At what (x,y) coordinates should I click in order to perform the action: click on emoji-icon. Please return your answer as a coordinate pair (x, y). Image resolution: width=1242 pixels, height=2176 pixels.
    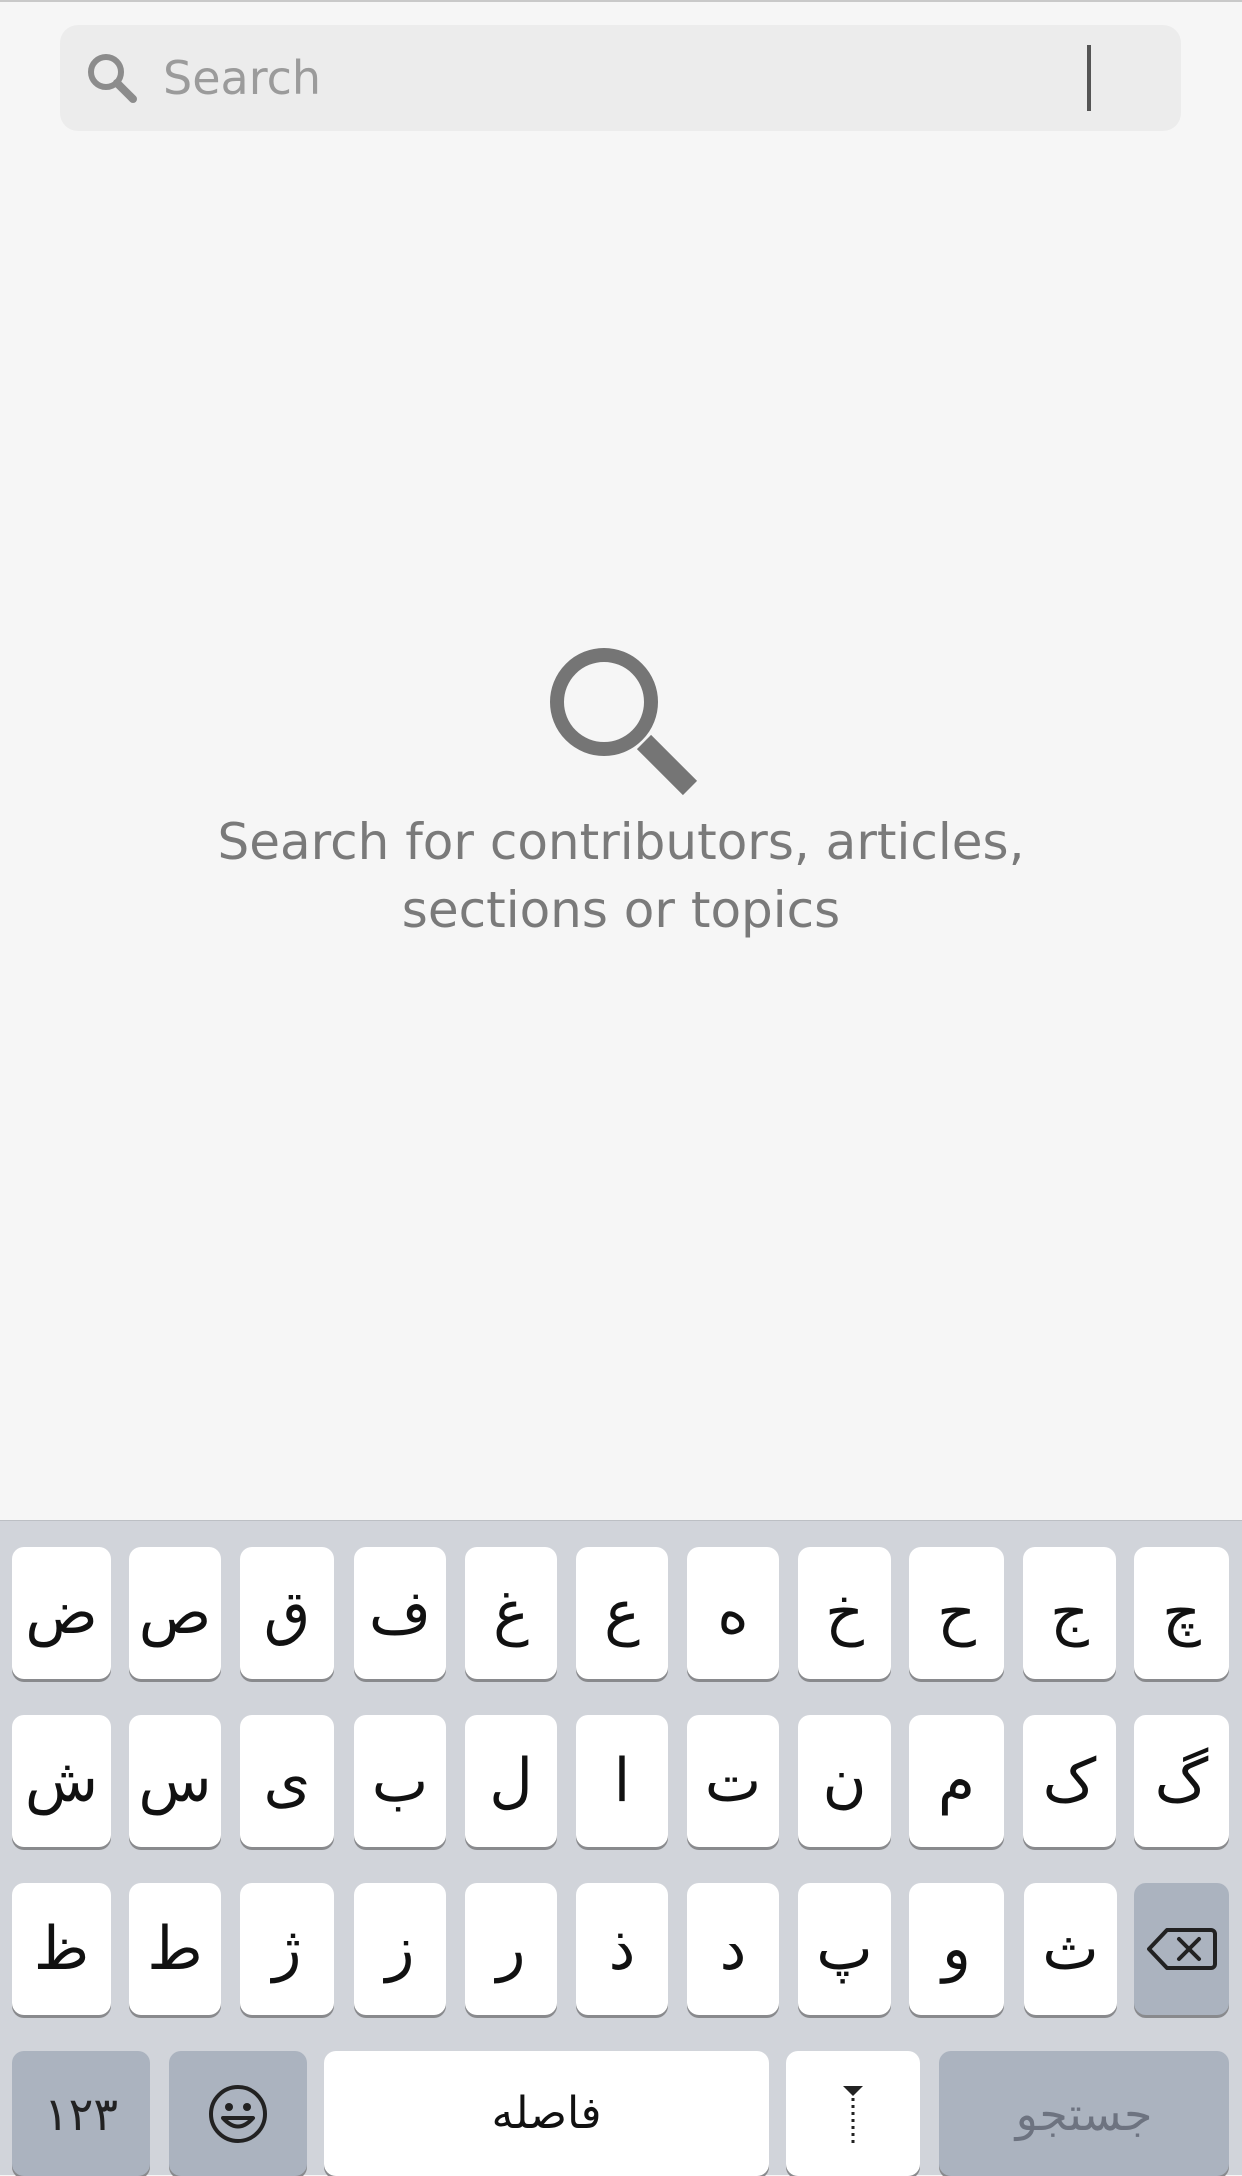
    Looking at the image, I should click on (238, 2114).